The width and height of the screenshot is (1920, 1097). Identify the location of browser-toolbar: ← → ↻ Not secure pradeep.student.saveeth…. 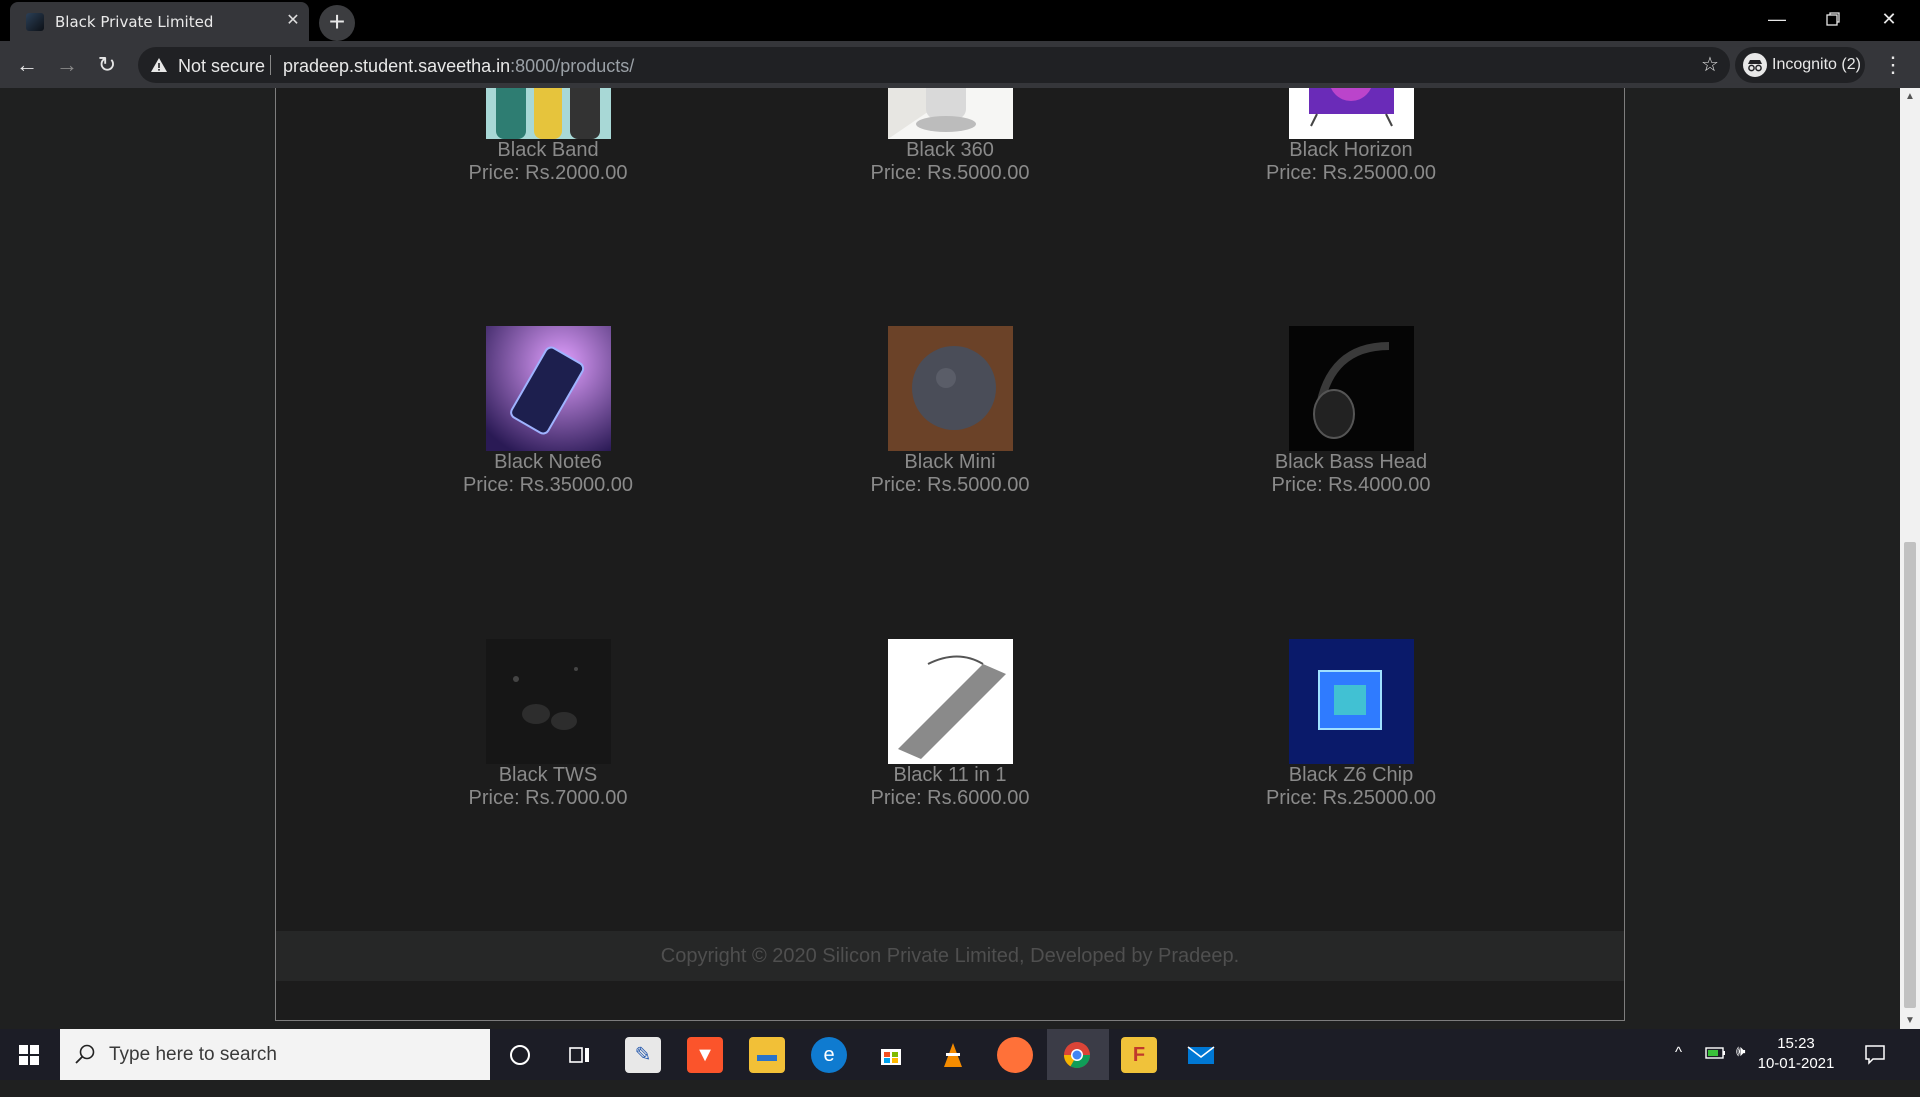
(960, 64).